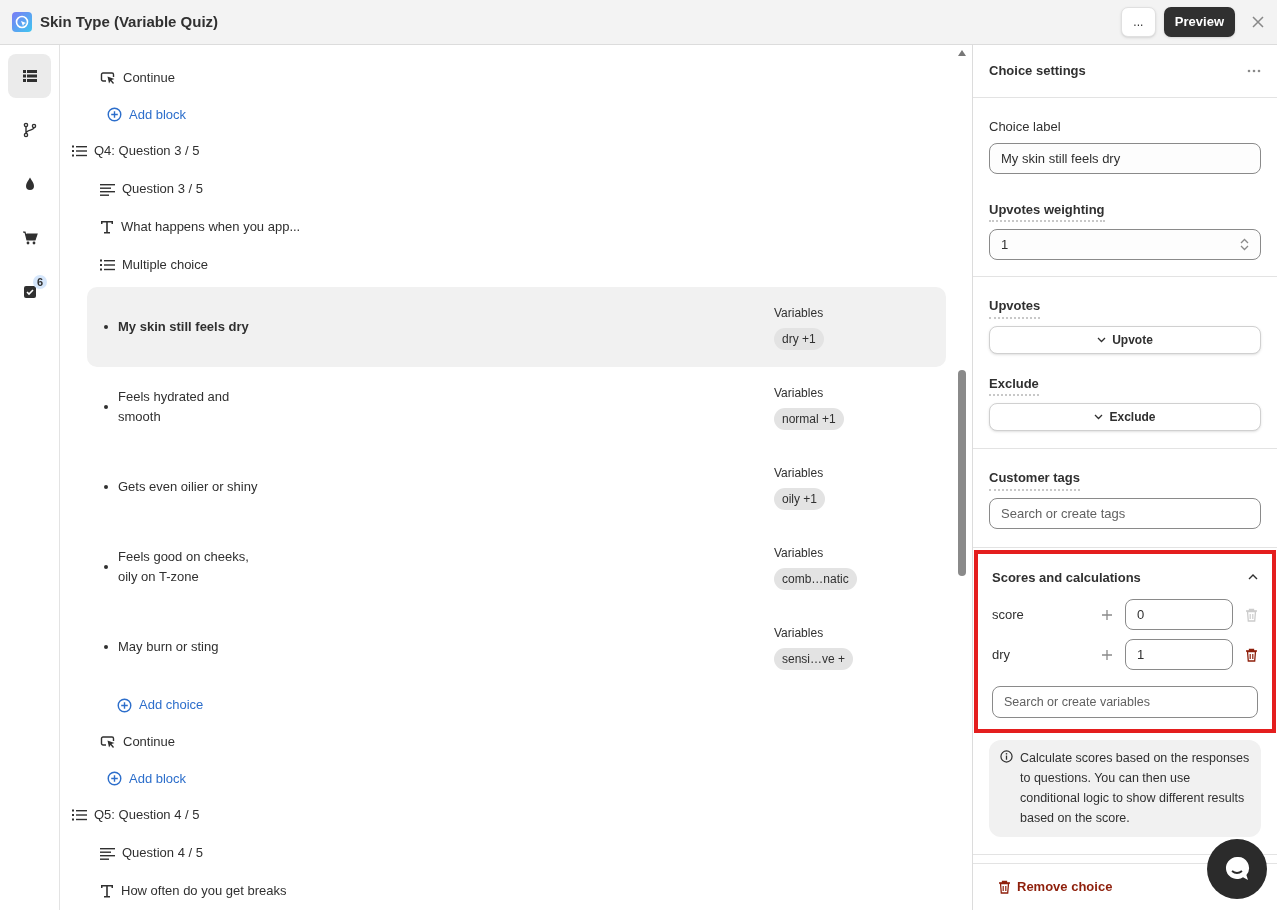 Image resolution: width=1277 pixels, height=910 pixels. What do you see at coordinates (809, 419) in the screenshot?
I see `variable-tag: normal +1` at bounding box center [809, 419].